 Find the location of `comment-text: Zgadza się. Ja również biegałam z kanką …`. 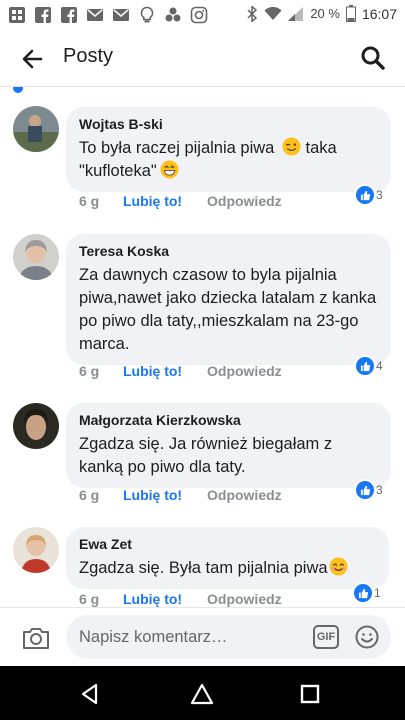

comment-text: Zgadza się. Ja również biegałam z kanką … is located at coordinates (206, 455).